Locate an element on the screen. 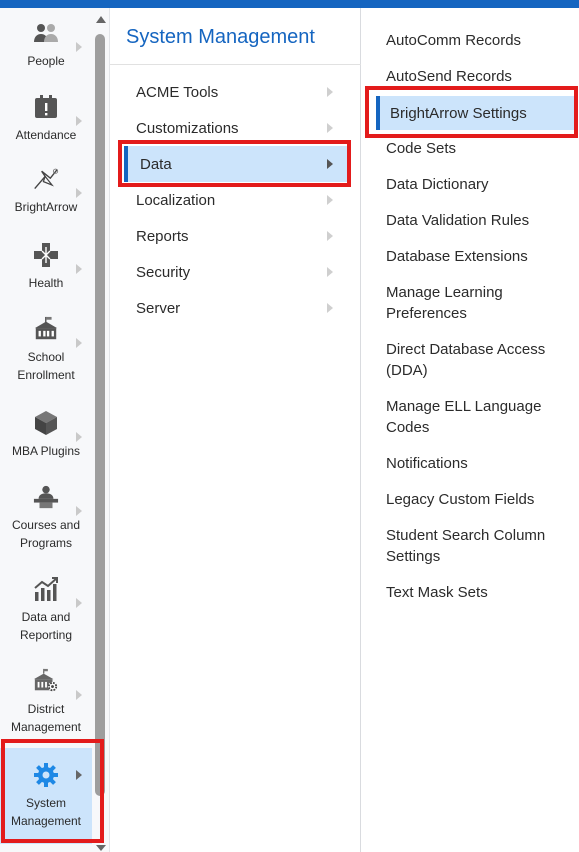 The image size is (579, 852). scroll-up-arrow is located at coordinates (101, 19).